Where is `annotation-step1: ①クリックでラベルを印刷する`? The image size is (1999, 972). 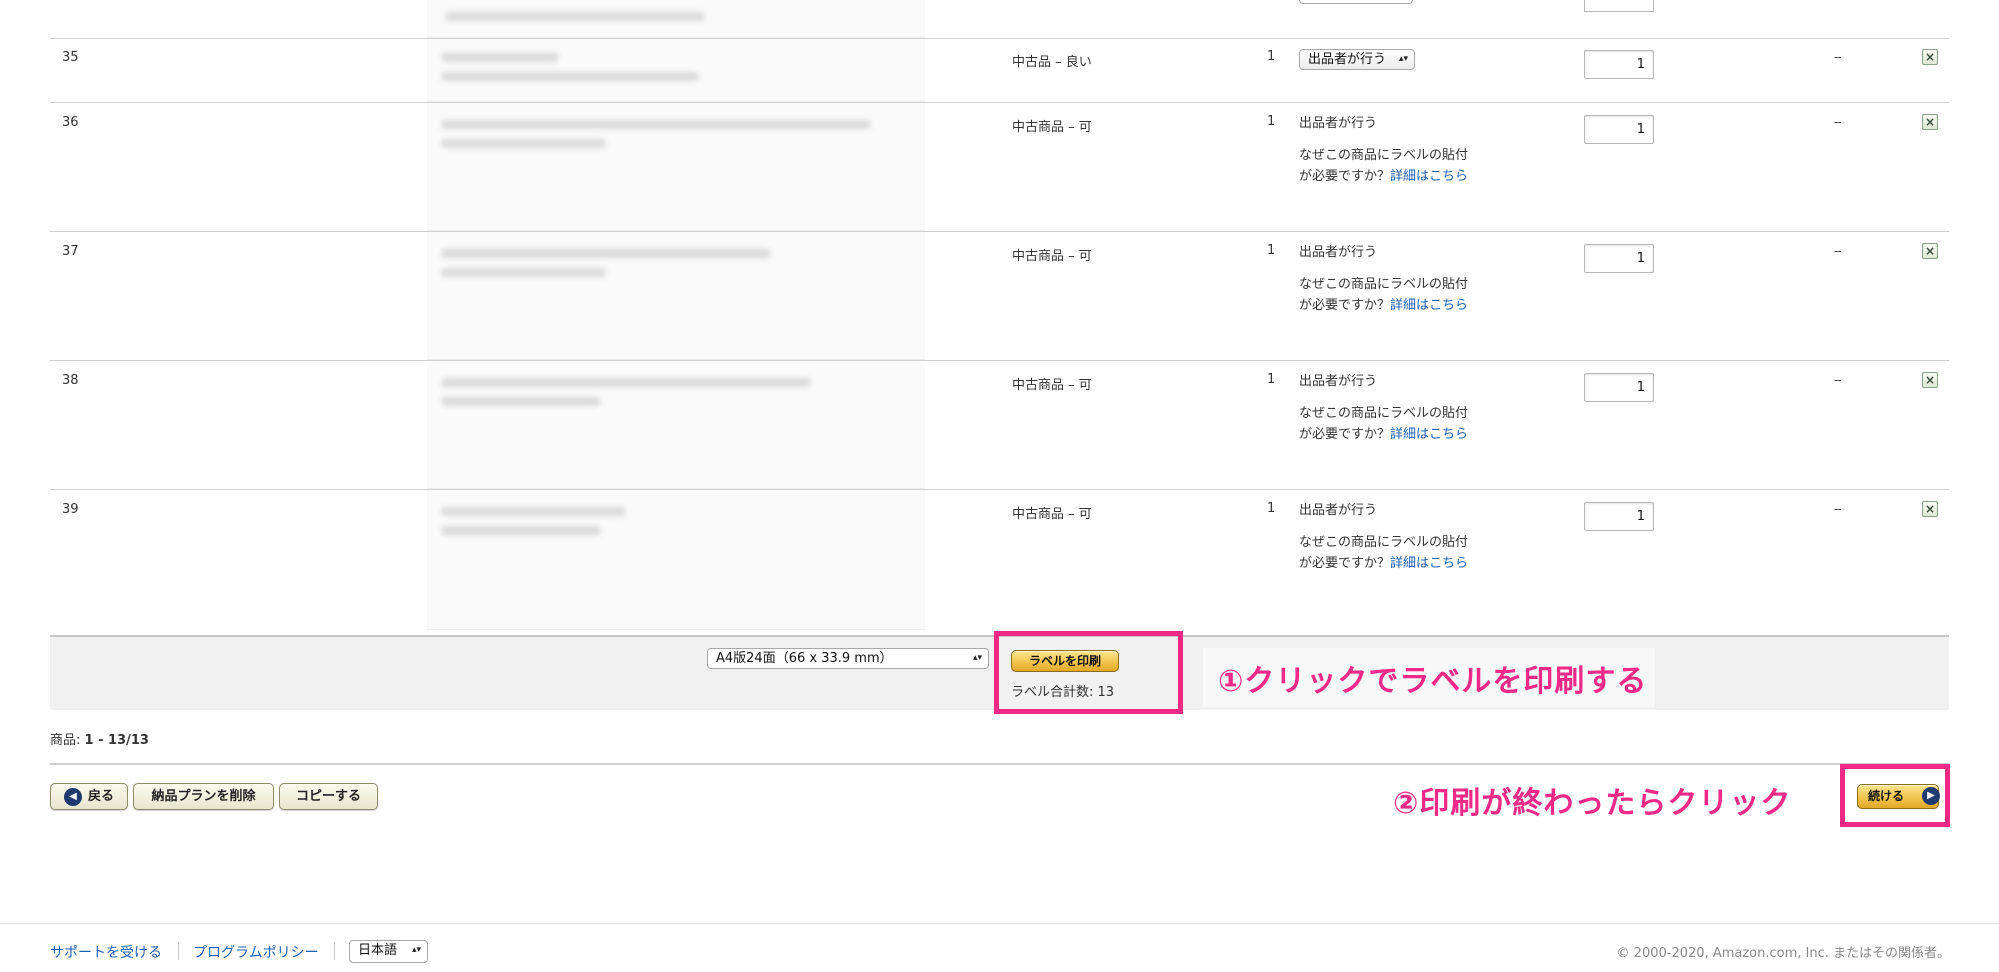
annotation-step1: ①クリックでラベルを印刷する is located at coordinates (1433, 681).